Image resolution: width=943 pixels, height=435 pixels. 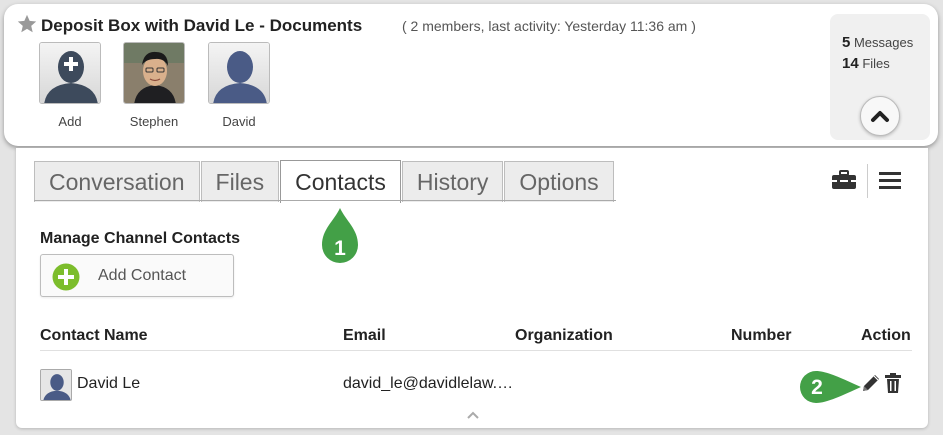 I want to click on add-contact-label: Add Contact, so click(x=142, y=275).